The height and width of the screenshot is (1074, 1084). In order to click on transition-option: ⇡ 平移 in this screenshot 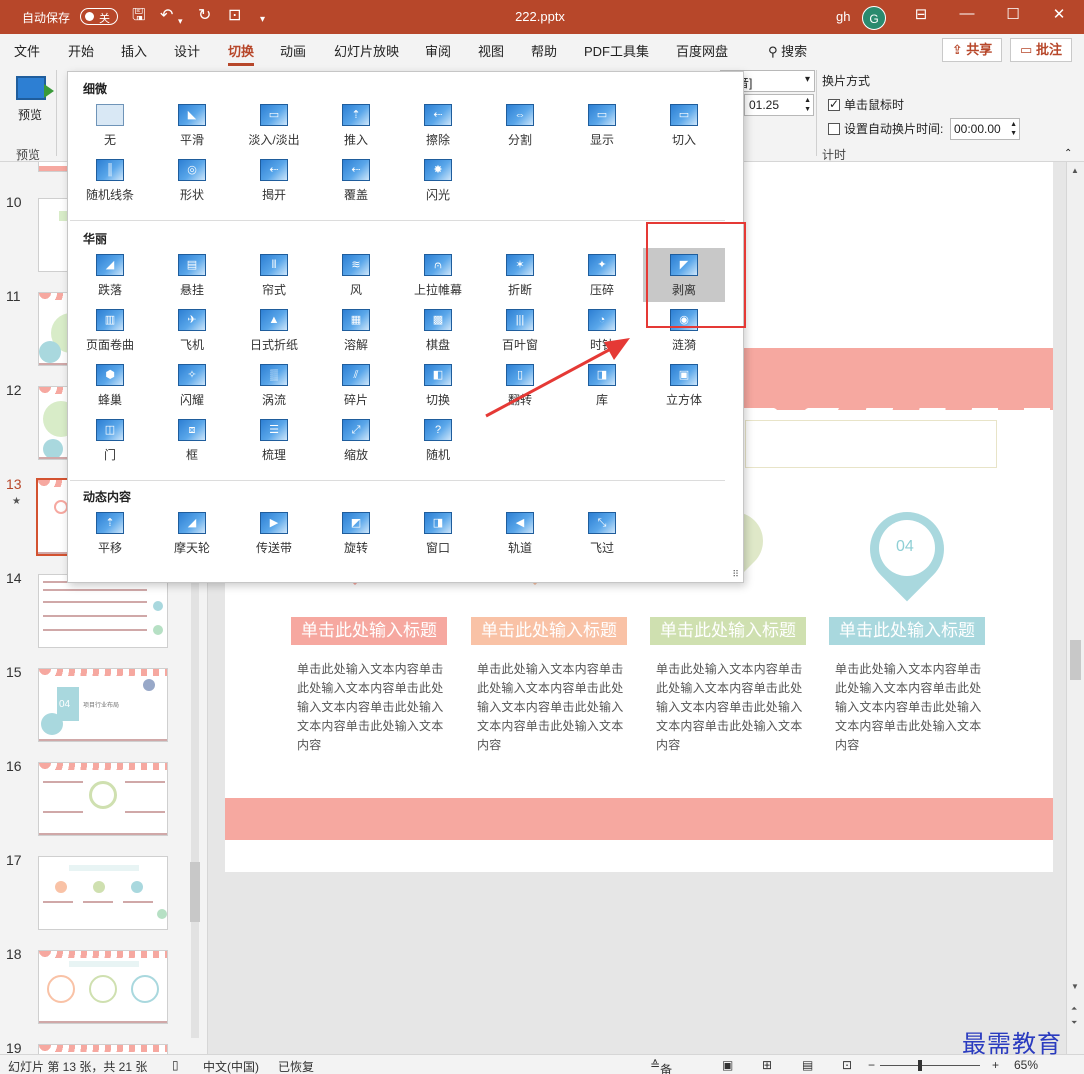, I will do `click(110, 533)`.